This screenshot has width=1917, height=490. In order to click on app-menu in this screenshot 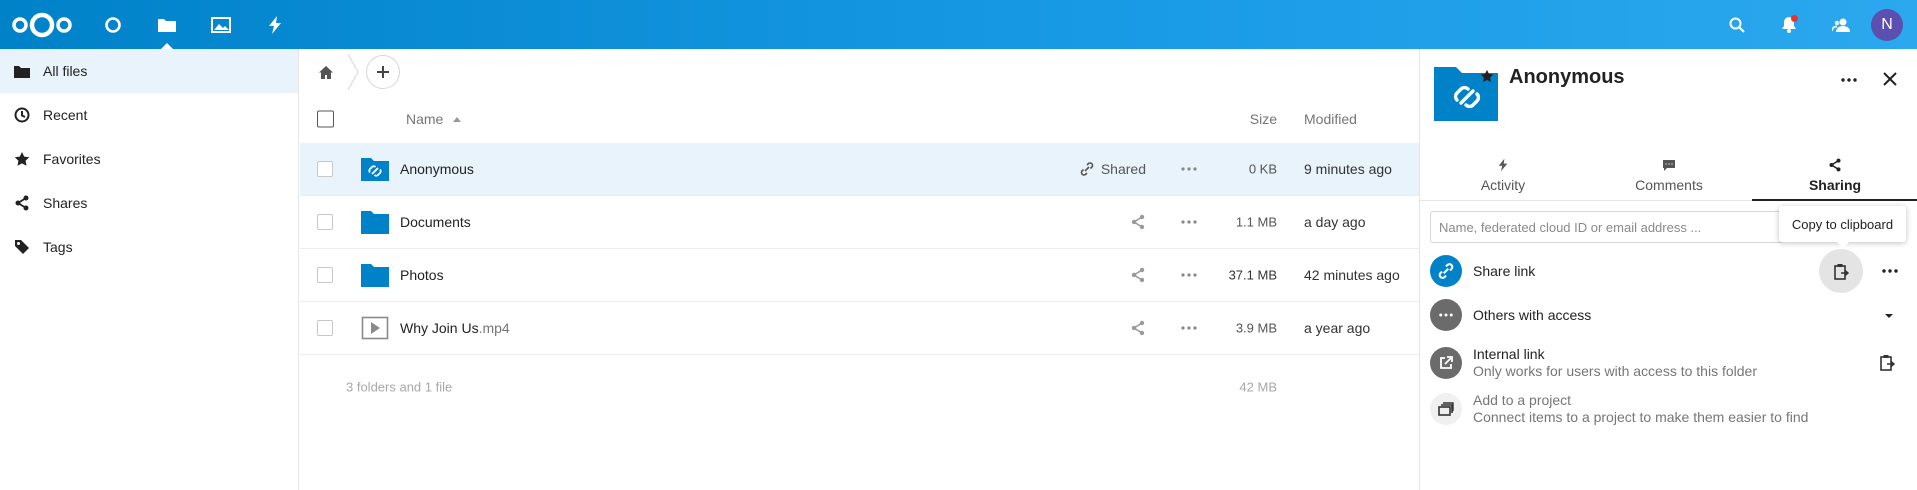, I will do `click(194, 24)`.